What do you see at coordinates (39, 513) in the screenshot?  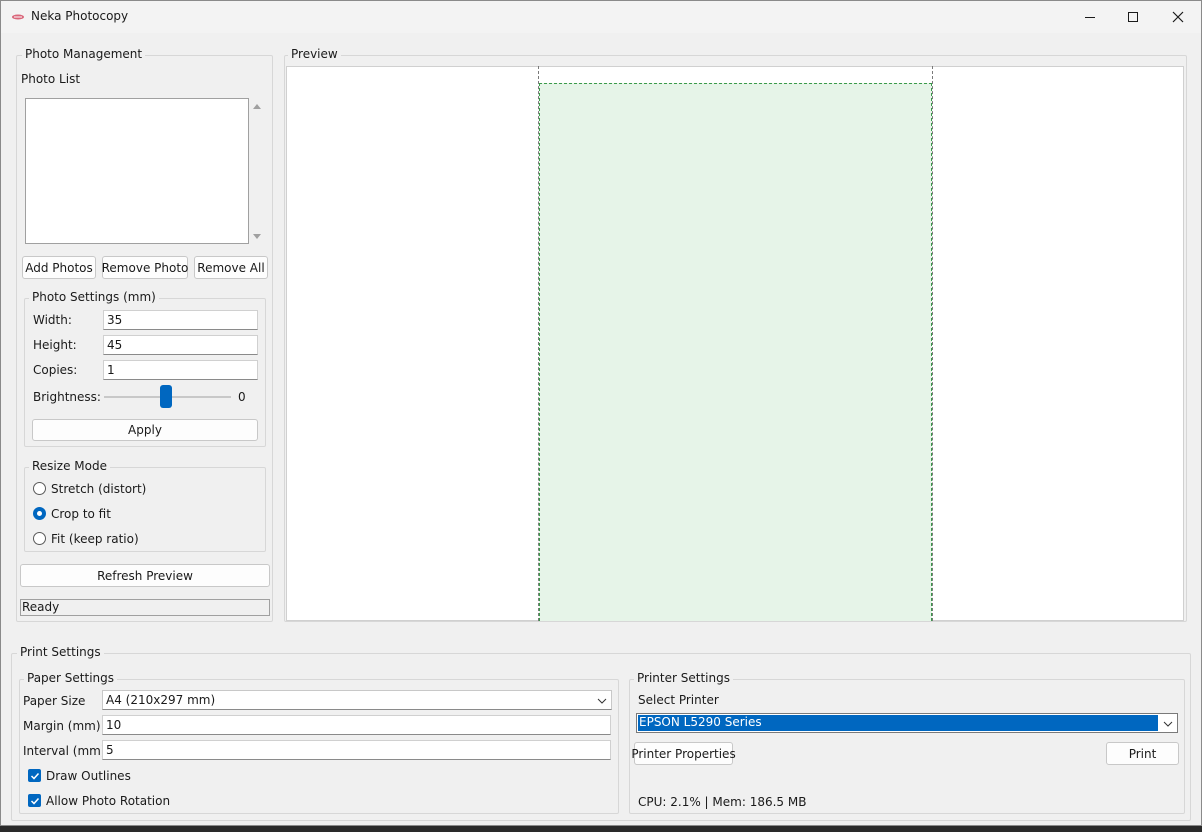 I see `radio-crop` at bounding box center [39, 513].